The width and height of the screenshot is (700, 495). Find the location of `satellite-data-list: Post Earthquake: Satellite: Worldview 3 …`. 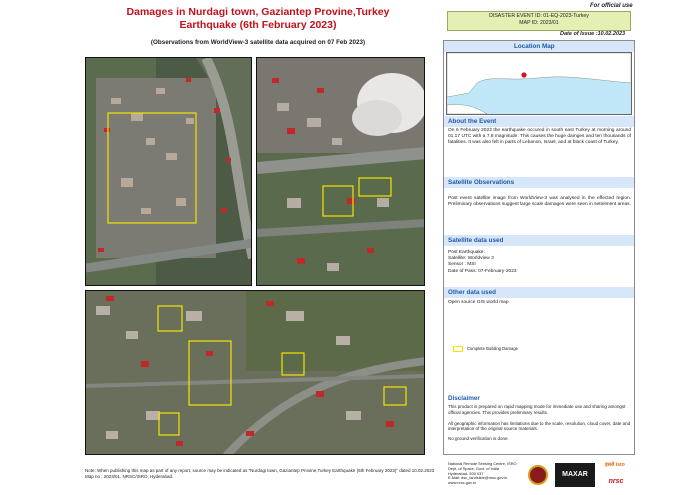

satellite-data-list: Post Earthquake: Satellite: Worldview 3 … is located at coordinates (539, 262).